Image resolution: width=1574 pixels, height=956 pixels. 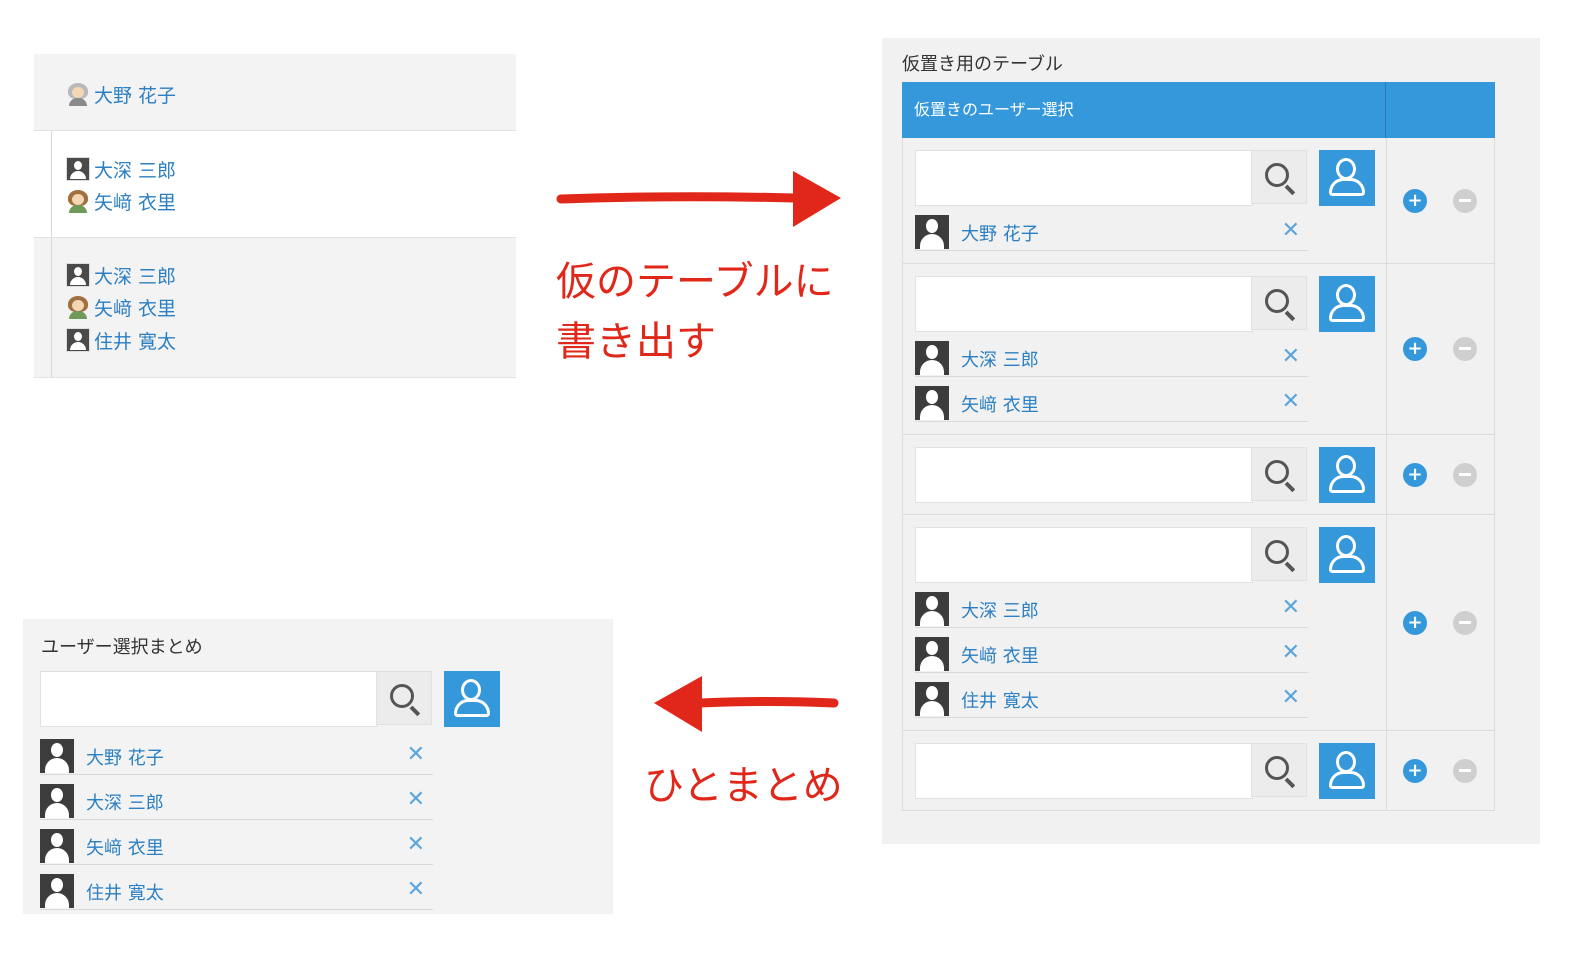 What do you see at coordinates (746, 704) in the screenshot?
I see `left-arrow-icon` at bounding box center [746, 704].